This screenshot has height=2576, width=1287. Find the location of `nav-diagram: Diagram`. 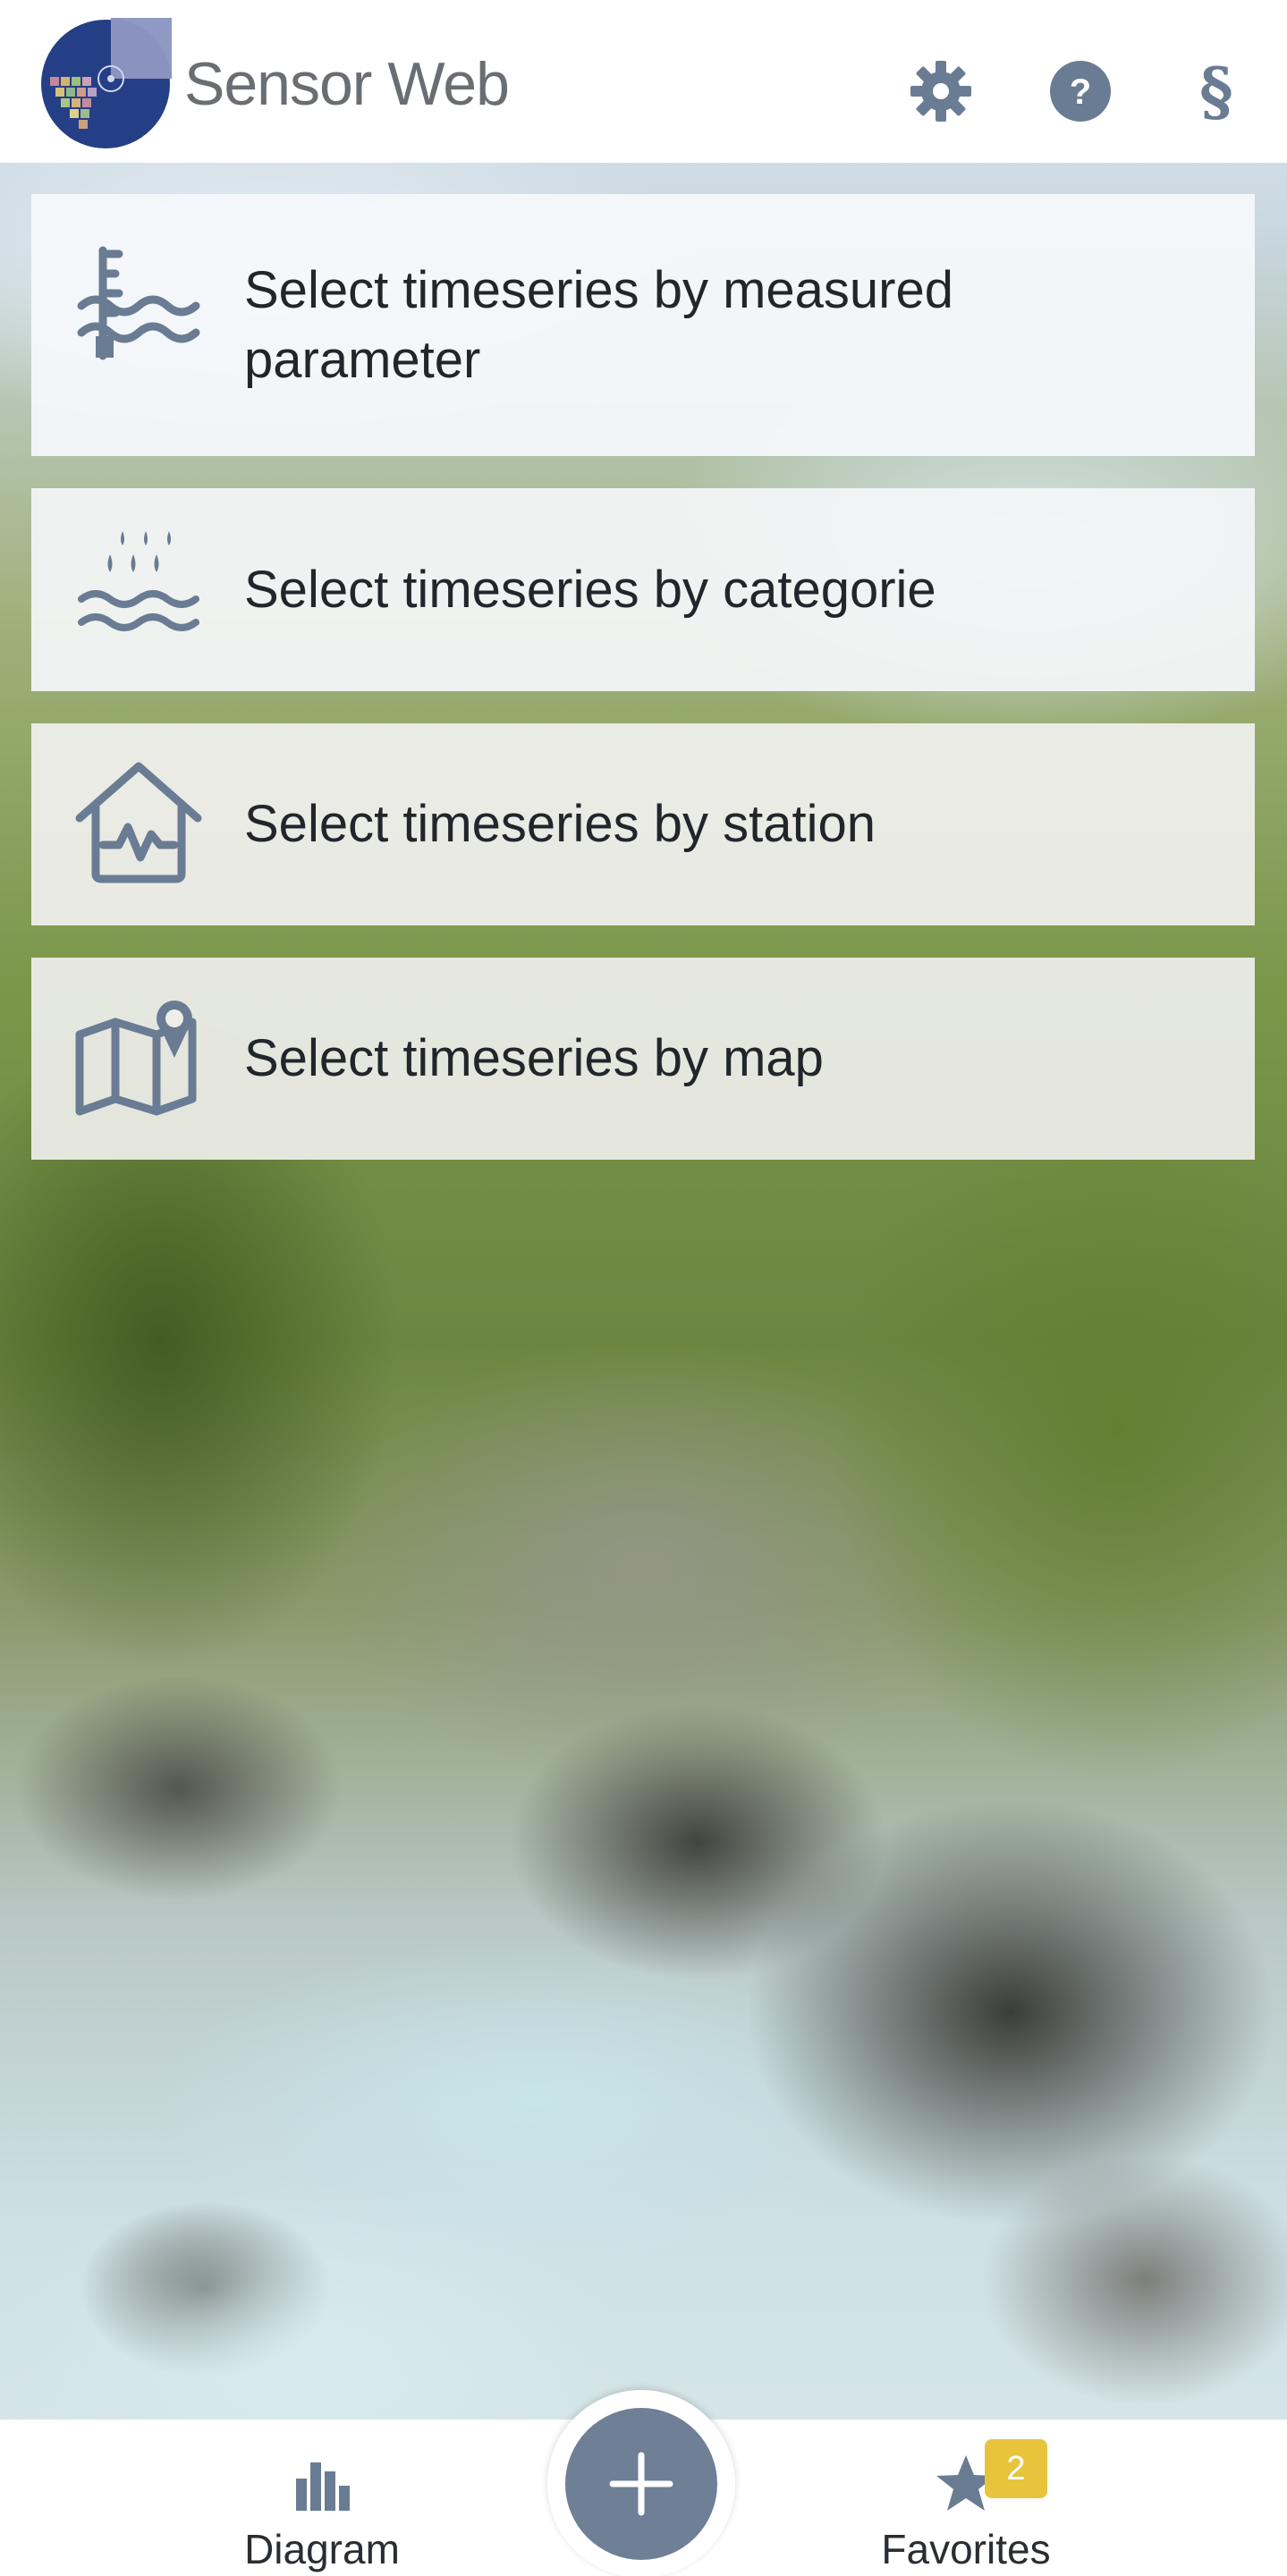

nav-diagram: Diagram is located at coordinates (322, 2498).